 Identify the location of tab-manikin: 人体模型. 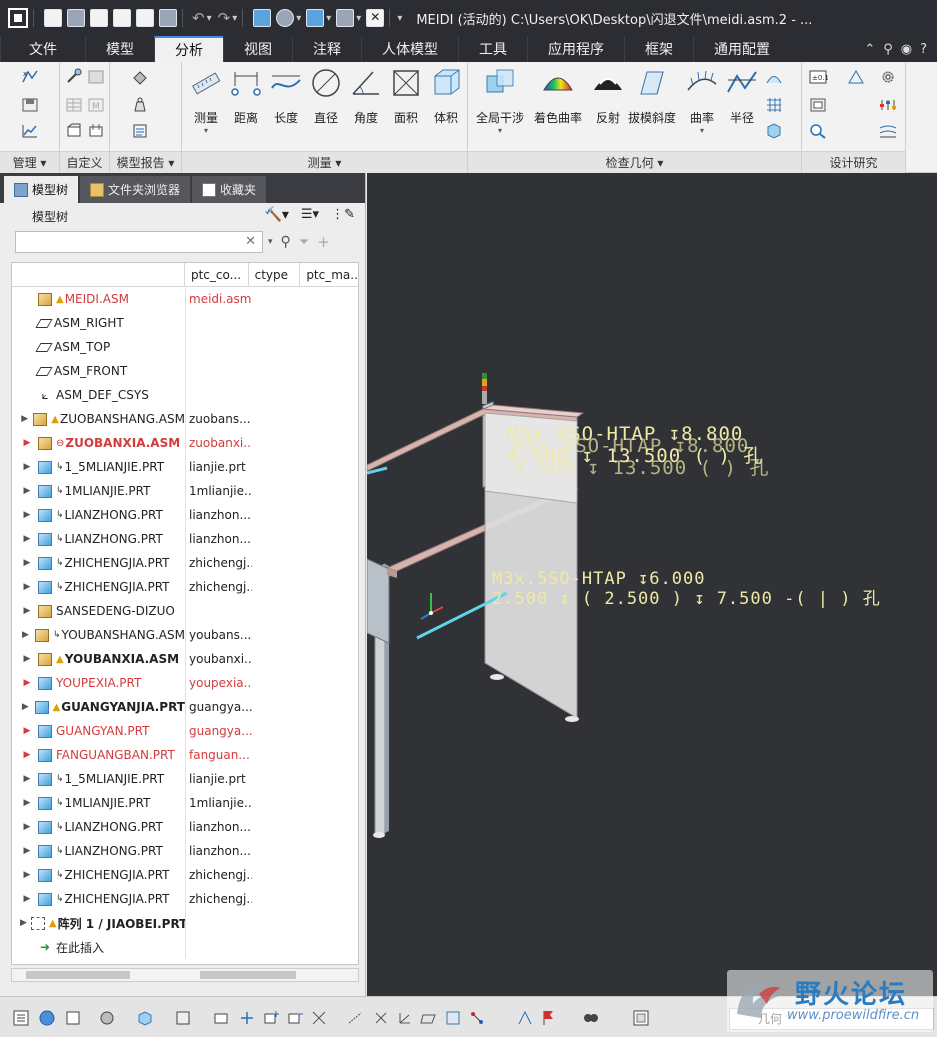
(409, 49).